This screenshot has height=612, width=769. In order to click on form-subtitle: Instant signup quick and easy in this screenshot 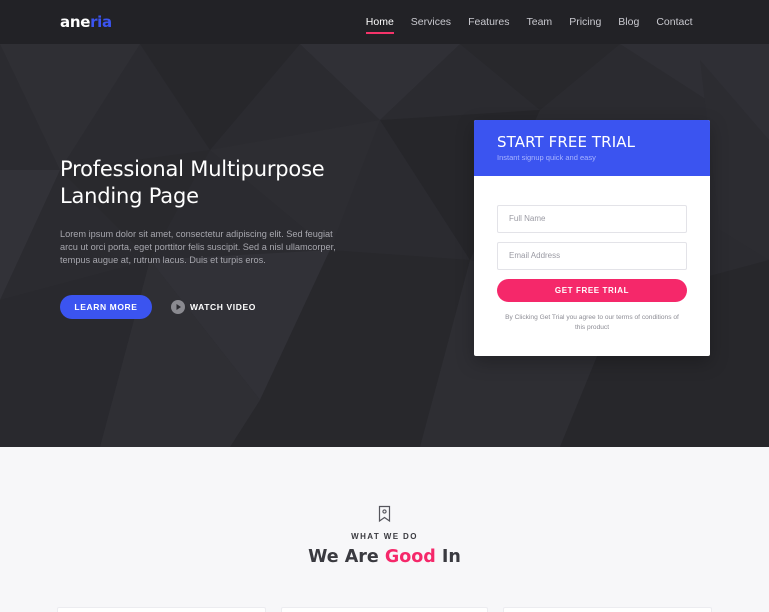, I will do `click(546, 157)`.